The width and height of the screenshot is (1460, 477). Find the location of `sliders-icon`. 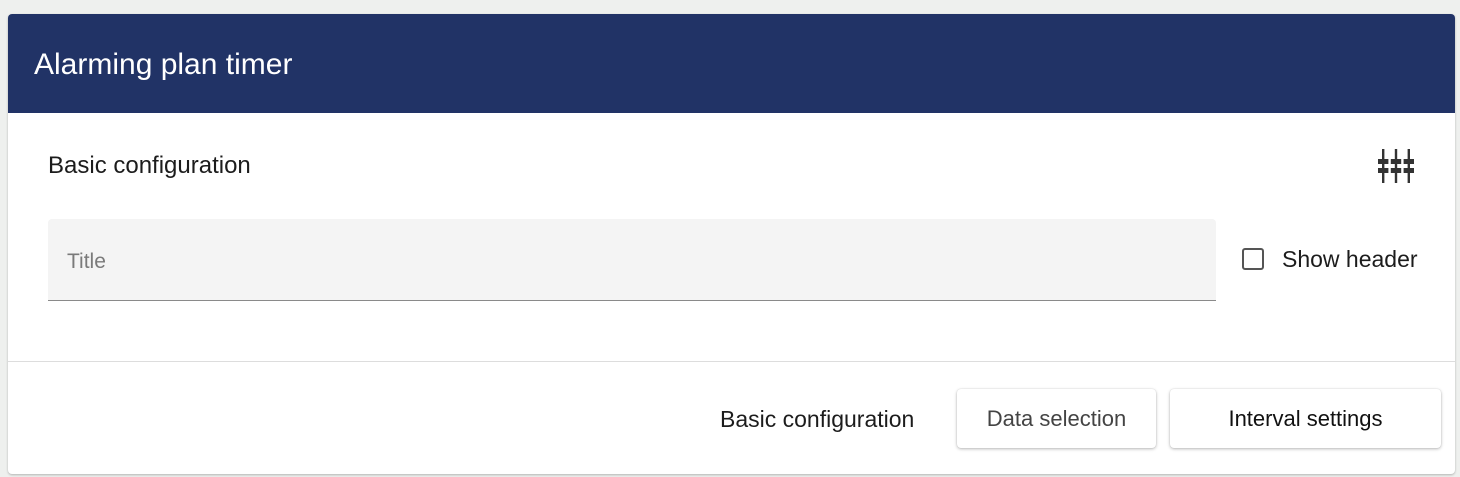

sliders-icon is located at coordinates (1396, 166).